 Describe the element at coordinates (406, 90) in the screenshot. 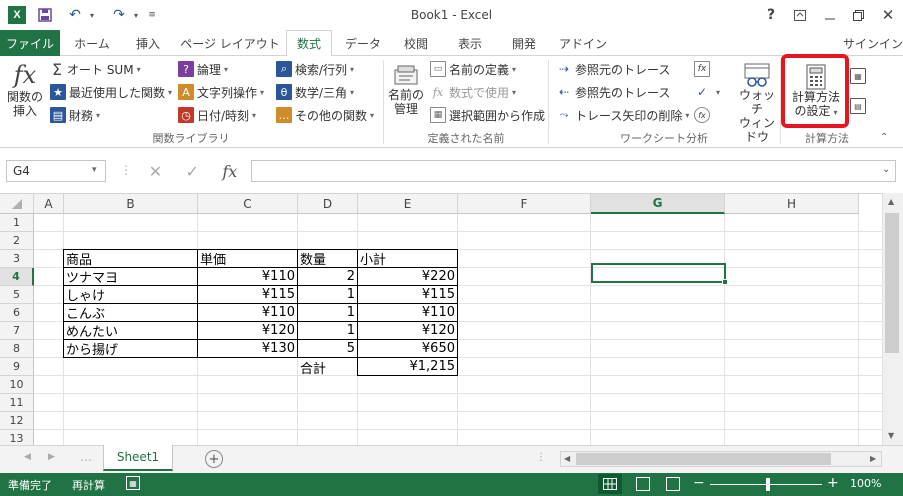

I see `name-manager-button: 名前の 管理` at that location.